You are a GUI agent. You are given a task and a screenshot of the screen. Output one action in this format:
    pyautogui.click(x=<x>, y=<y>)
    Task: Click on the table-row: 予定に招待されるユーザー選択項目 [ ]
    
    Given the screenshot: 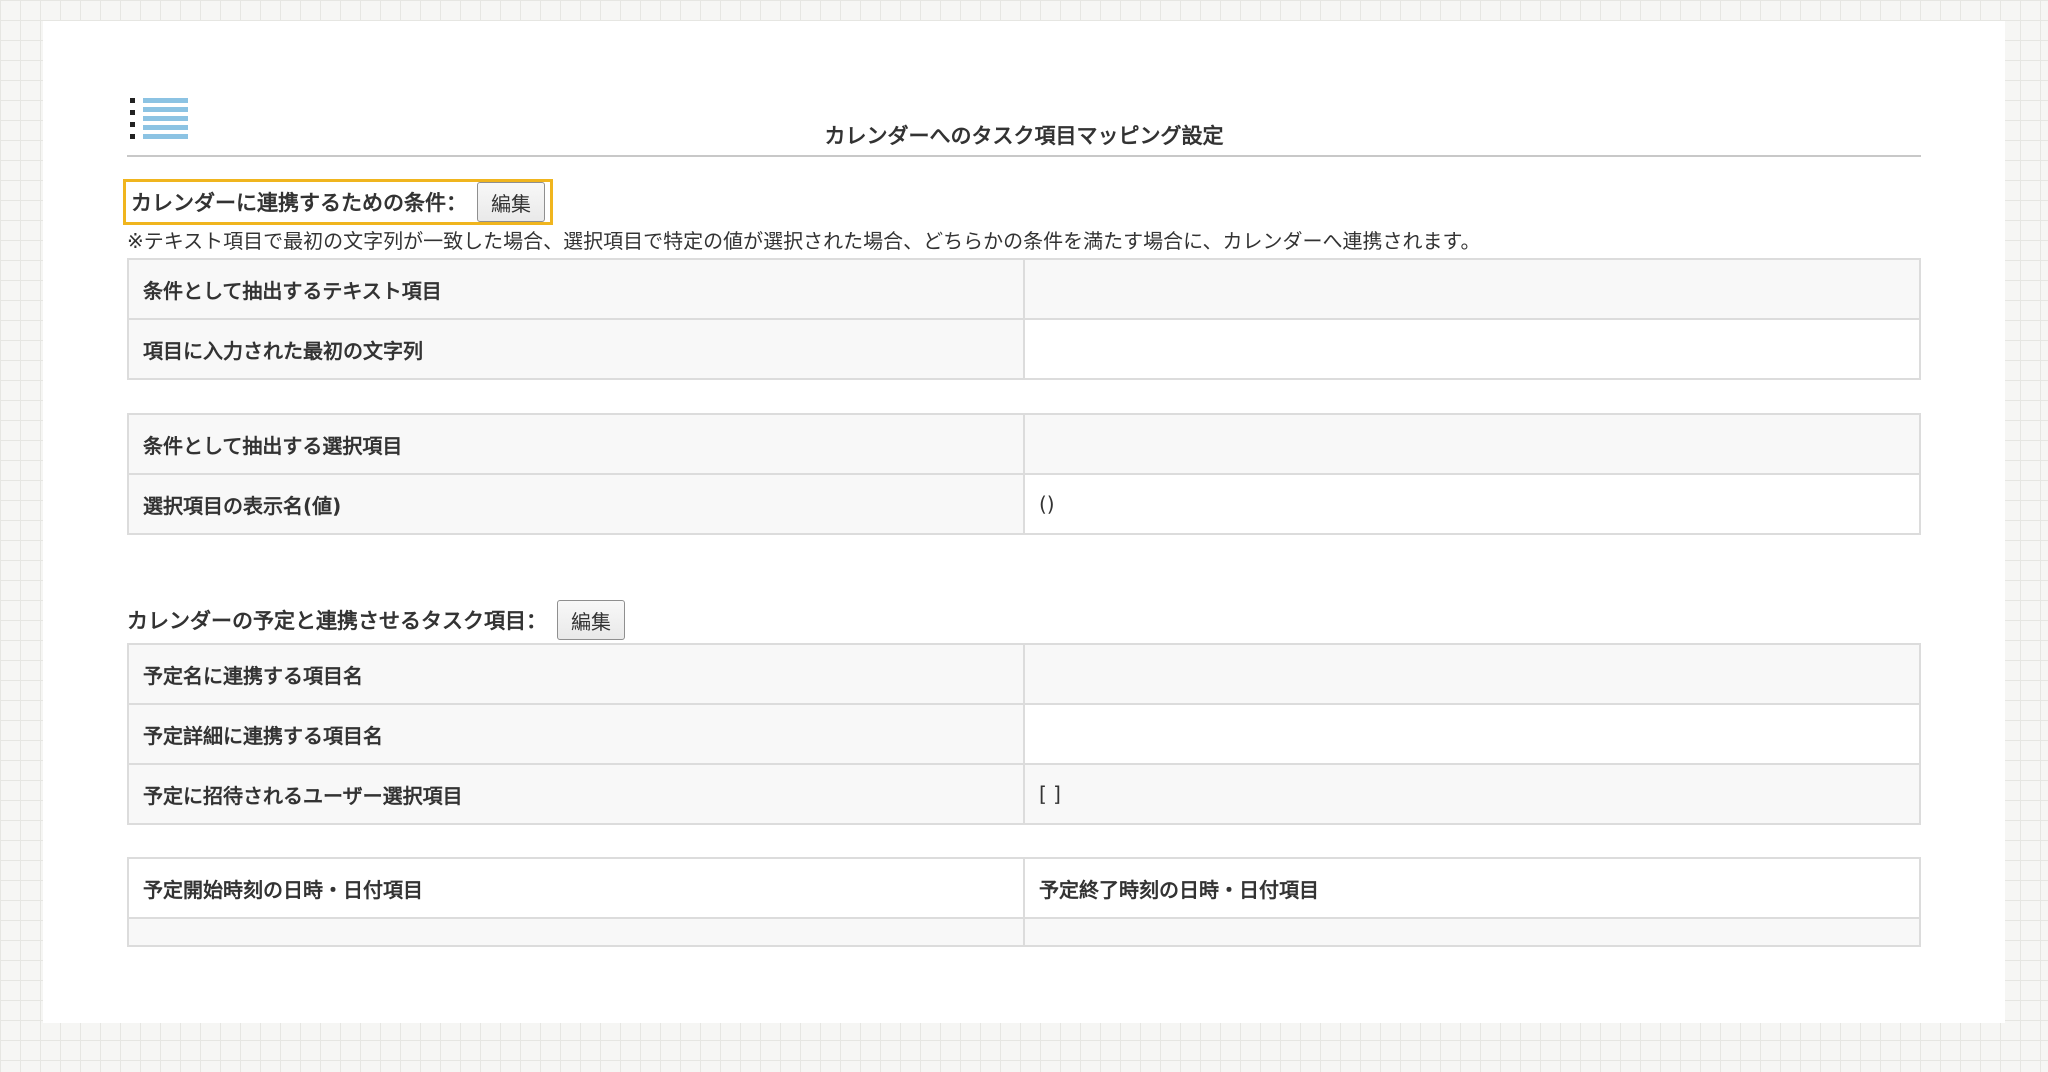 What is the action you would take?
    pyautogui.click(x=1024, y=794)
    